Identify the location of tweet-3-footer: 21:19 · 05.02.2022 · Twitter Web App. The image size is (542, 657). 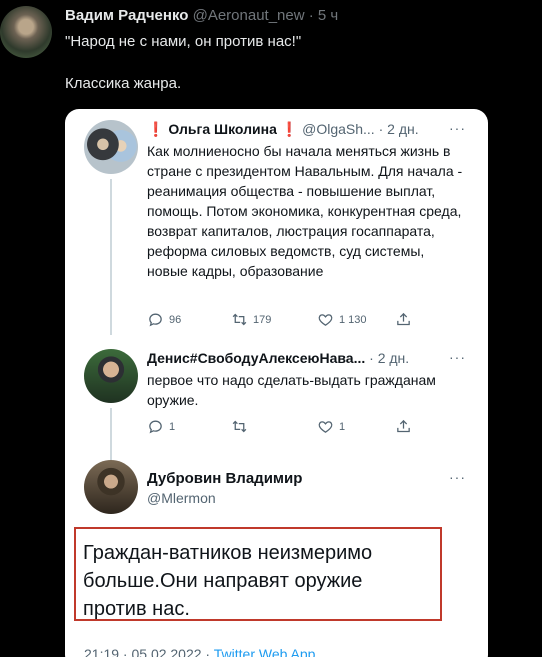
(199, 651).